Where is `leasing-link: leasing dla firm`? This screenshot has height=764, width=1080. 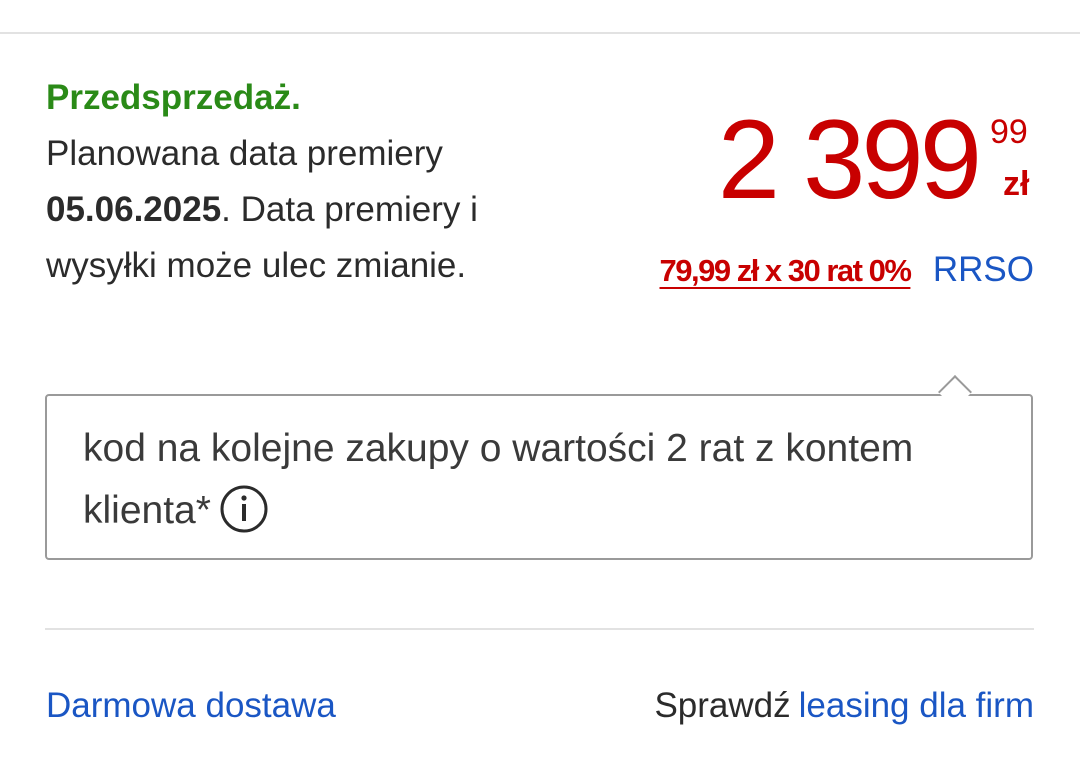
leasing-link: leasing dla firm is located at coordinates (916, 705).